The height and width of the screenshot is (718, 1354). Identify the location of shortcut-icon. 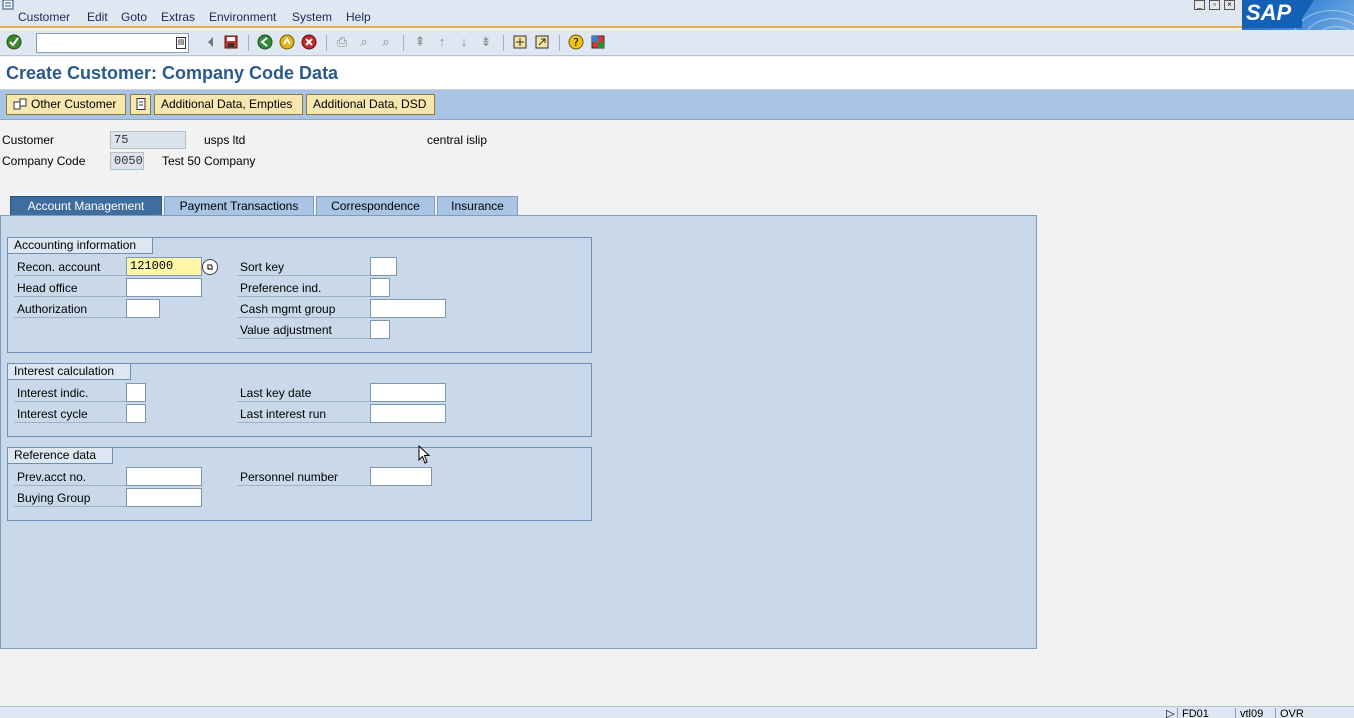
(542, 42).